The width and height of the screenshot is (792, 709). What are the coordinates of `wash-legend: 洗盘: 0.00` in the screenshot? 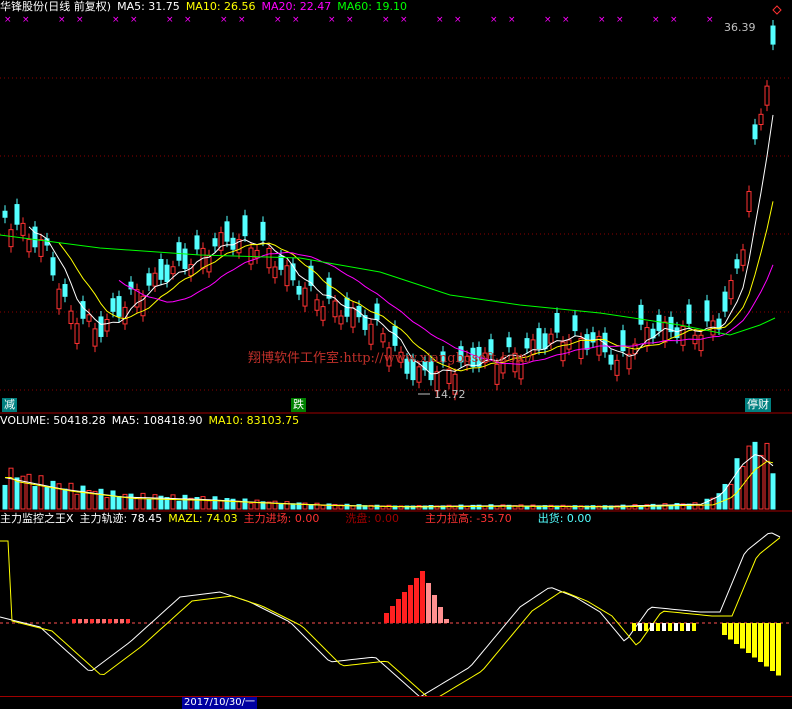 It's located at (372, 518).